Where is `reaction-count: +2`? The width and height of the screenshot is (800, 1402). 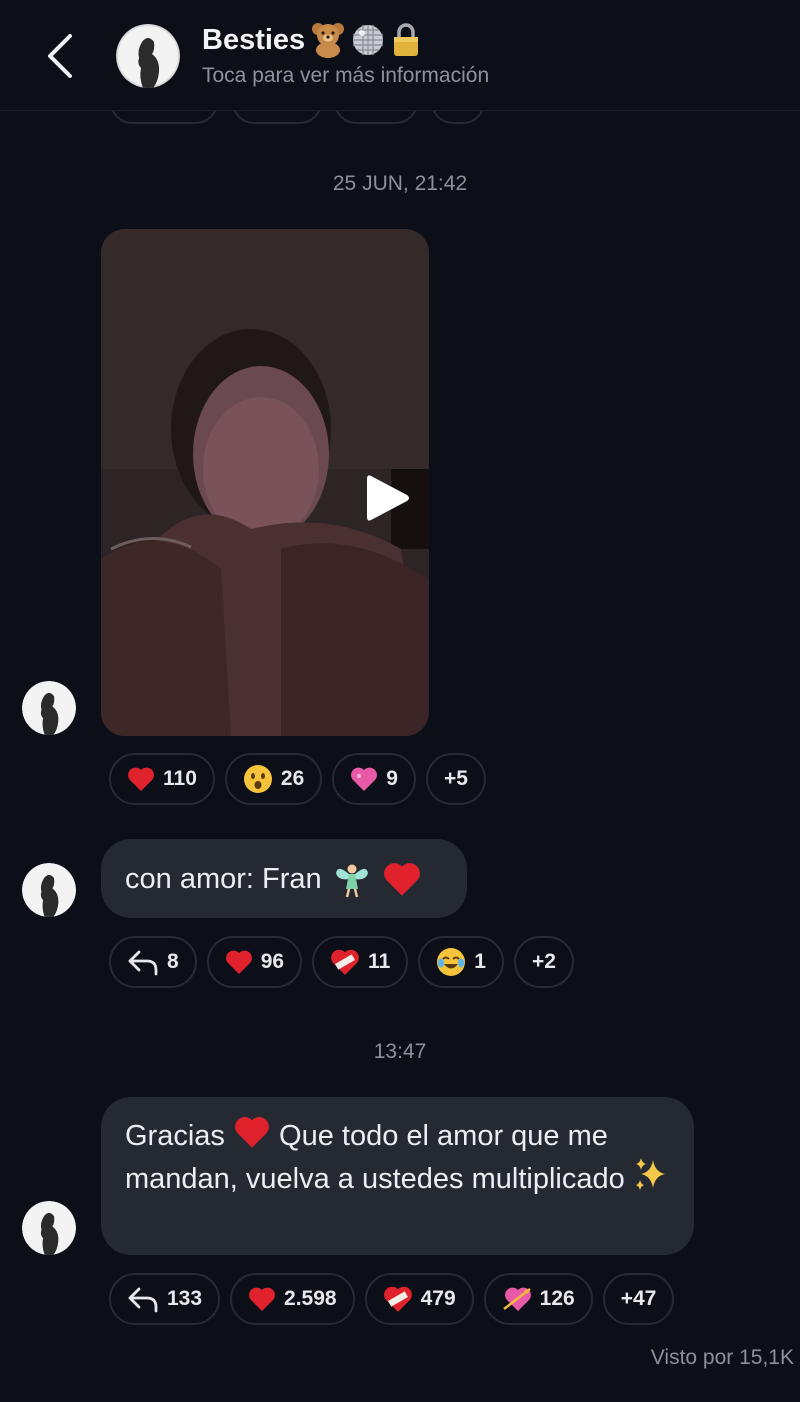 reaction-count: +2 is located at coordinates (543, 961).